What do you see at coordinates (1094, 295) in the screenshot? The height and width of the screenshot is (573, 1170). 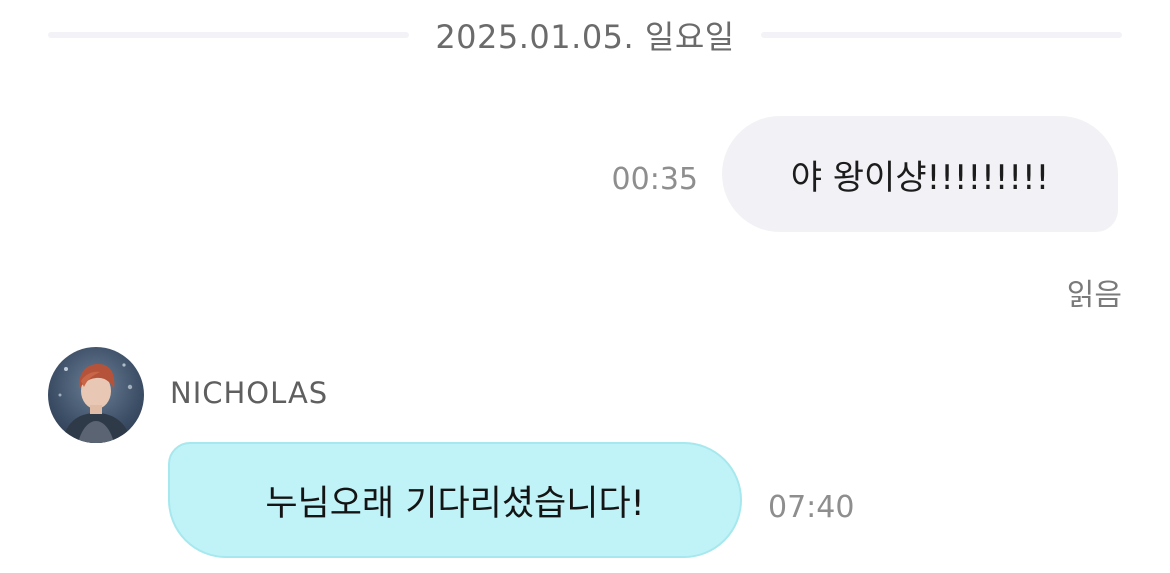 I see `read-status: 읽음` at bounding box center [1094, 295].